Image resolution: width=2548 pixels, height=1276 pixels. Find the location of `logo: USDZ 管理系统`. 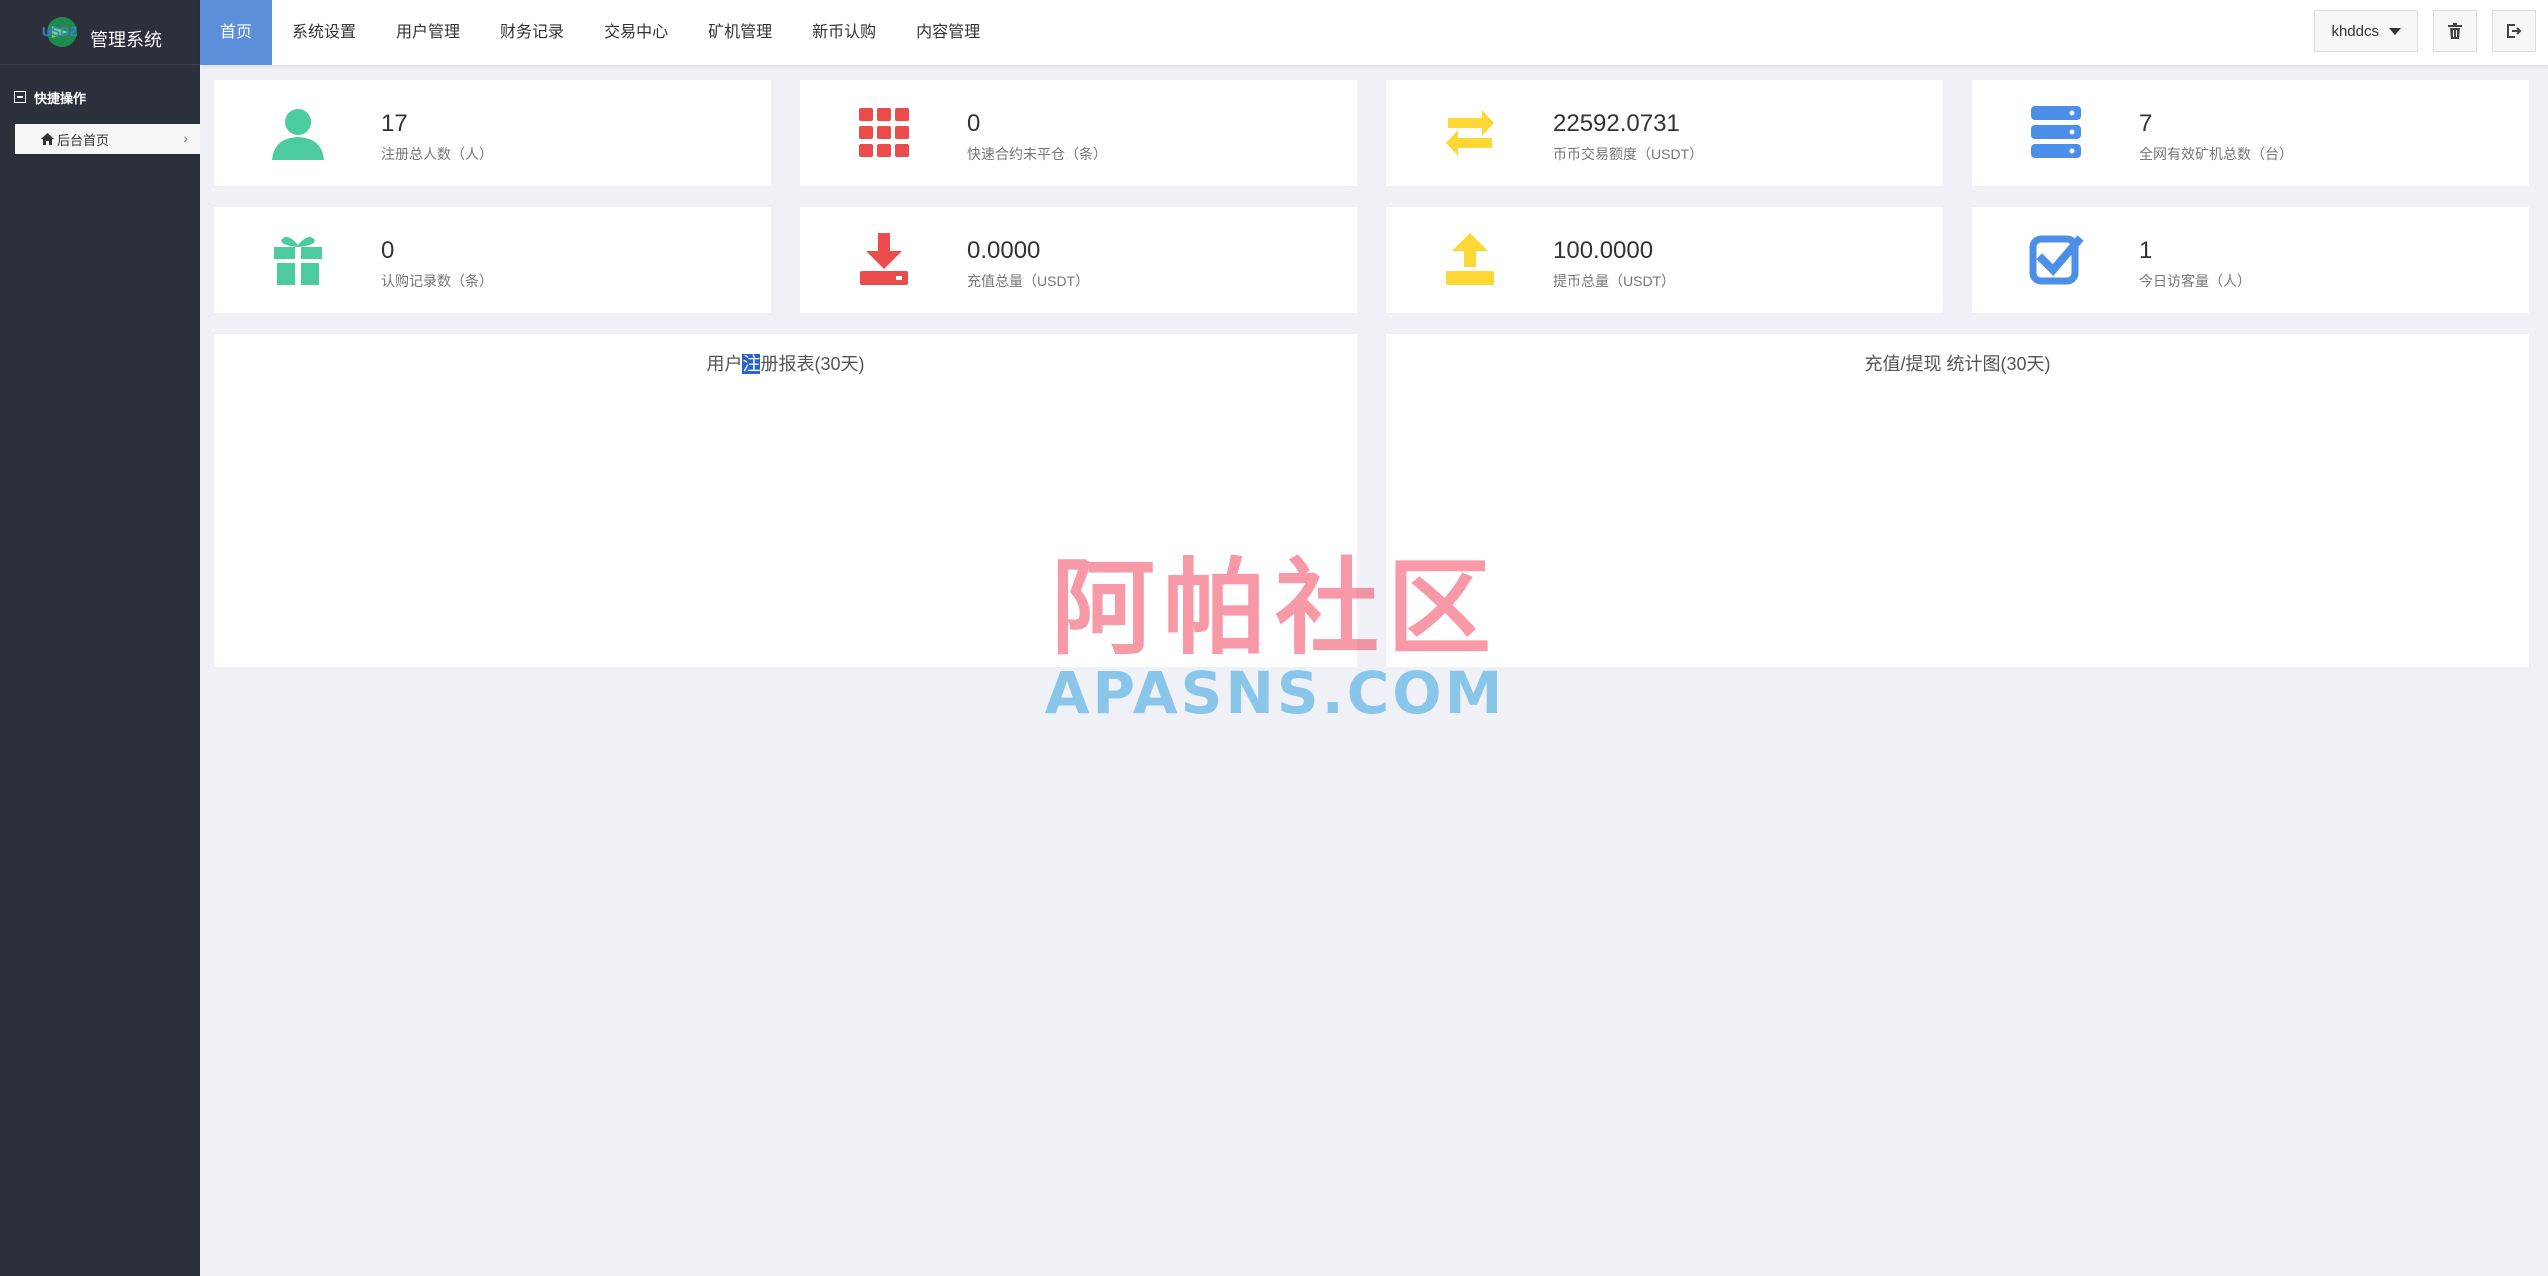

logo: USDZ 管理系统 is located at coordinates (100, 32).